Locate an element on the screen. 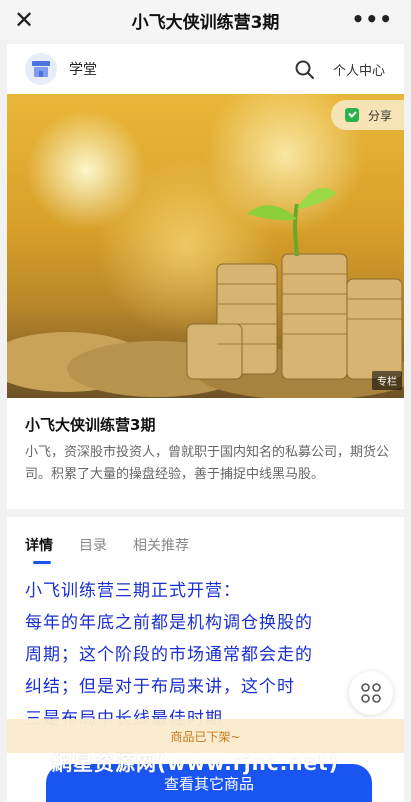  grid-icon is located at coordinates (371, 693).